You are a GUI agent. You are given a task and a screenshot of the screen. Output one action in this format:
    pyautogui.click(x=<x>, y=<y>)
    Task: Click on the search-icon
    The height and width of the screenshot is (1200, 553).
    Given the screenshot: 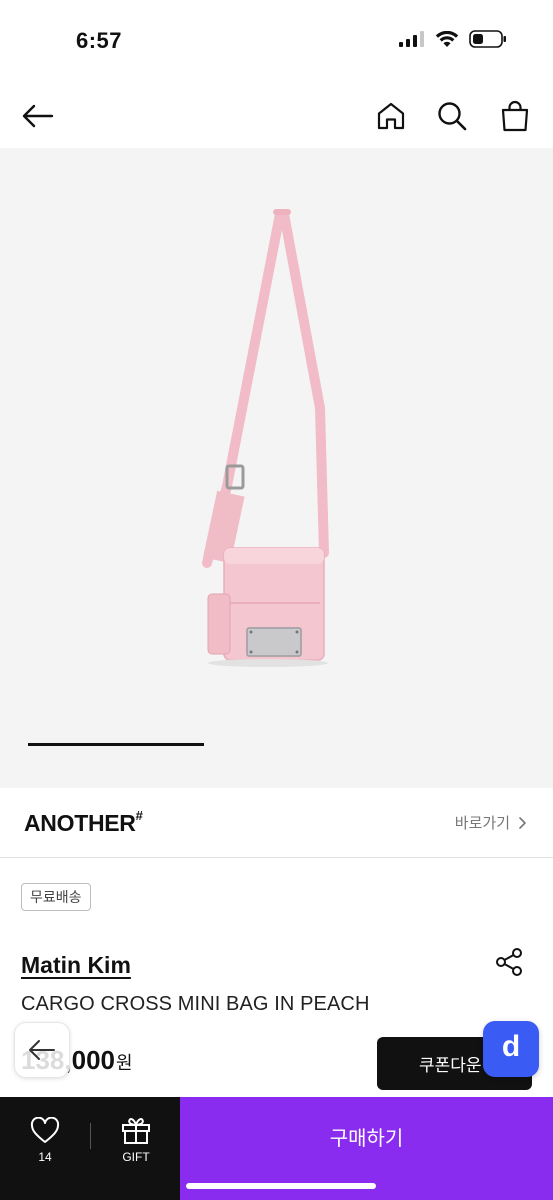 What is the action you would take?
    pyautogui.click(x=452, y=116)
    